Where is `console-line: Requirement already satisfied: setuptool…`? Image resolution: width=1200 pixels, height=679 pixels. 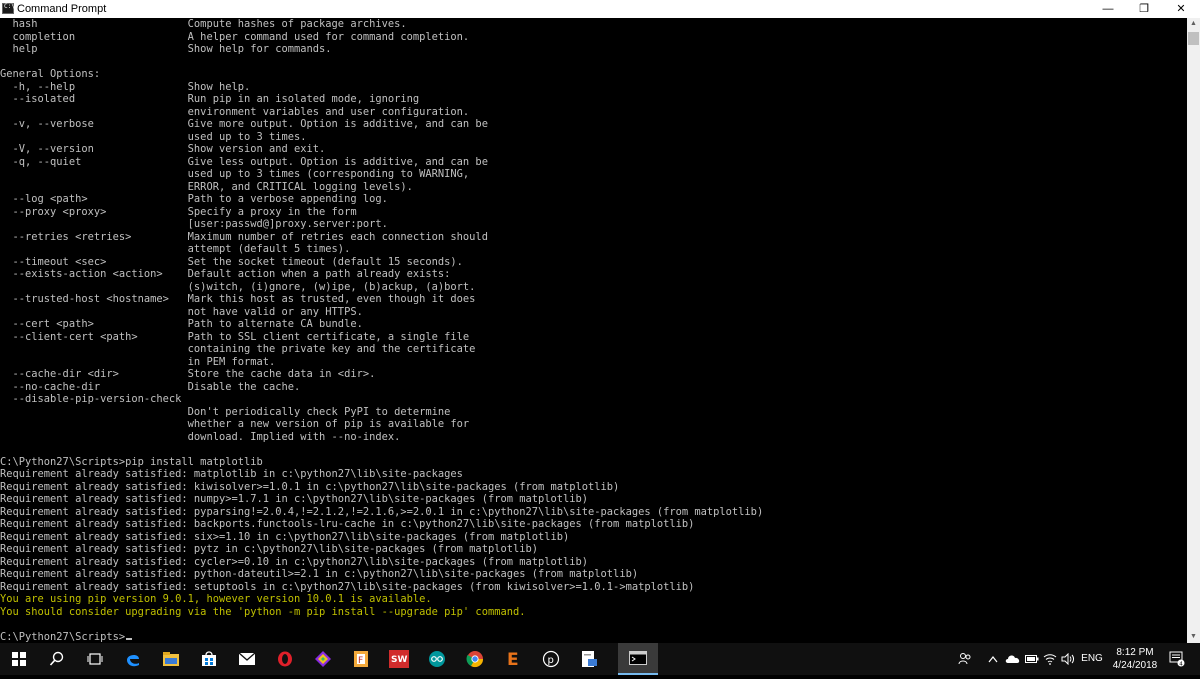 console-line: Requirement already satisfied: setuptool… is located at coordinates (347, 586).